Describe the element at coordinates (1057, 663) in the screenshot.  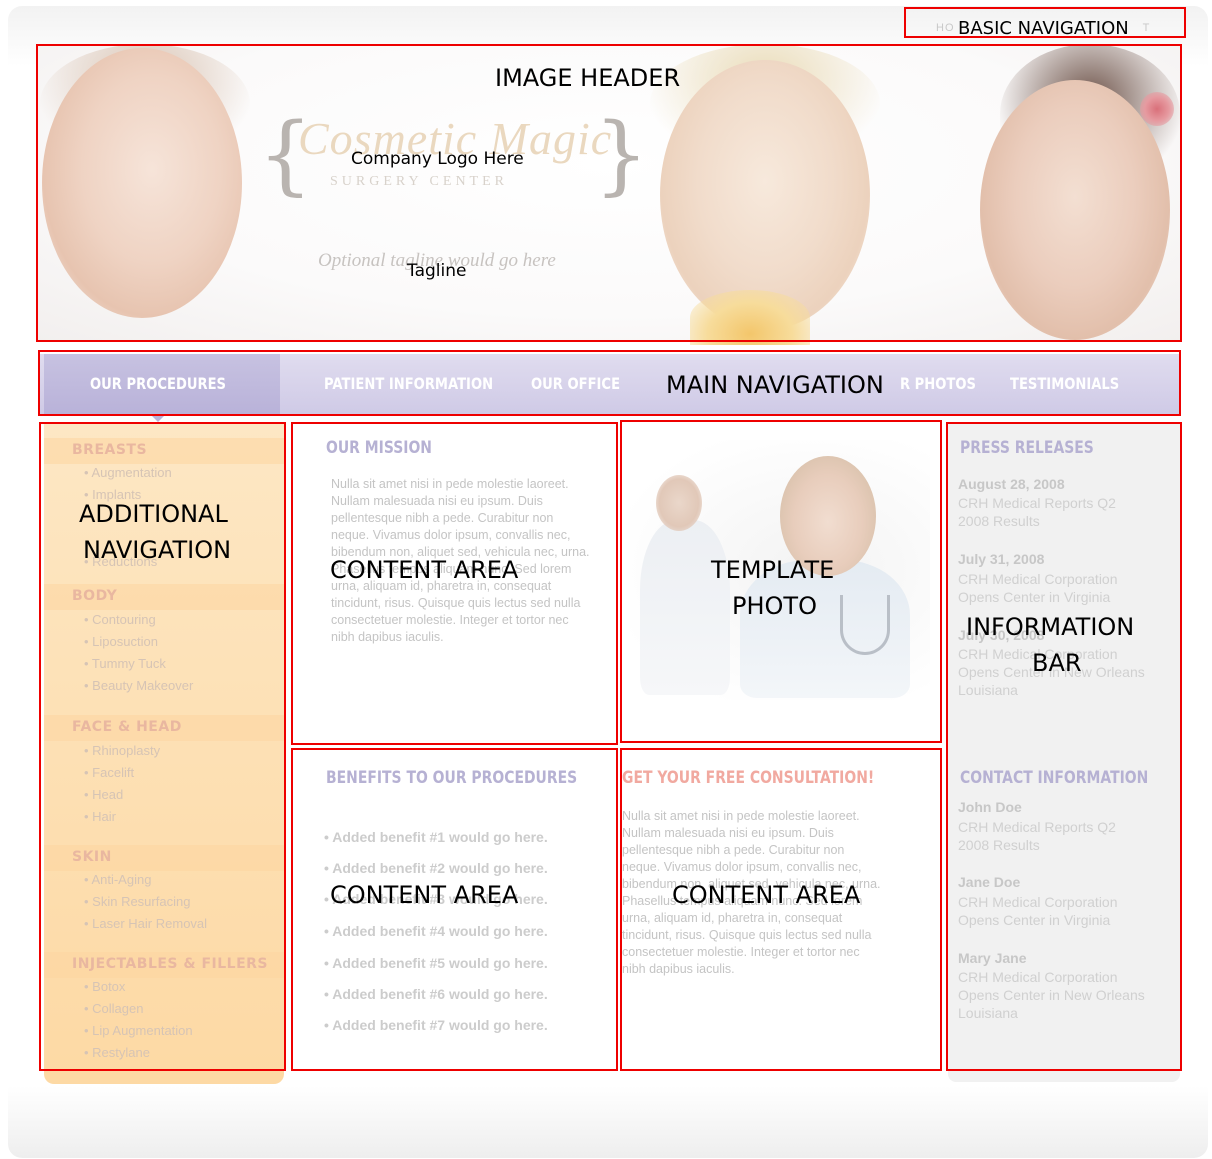
I see `information-bar-label-line2: BAR` at that location.